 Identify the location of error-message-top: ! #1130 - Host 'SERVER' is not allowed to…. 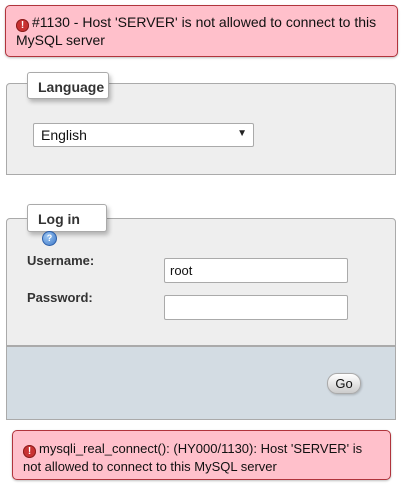
(201, 31).